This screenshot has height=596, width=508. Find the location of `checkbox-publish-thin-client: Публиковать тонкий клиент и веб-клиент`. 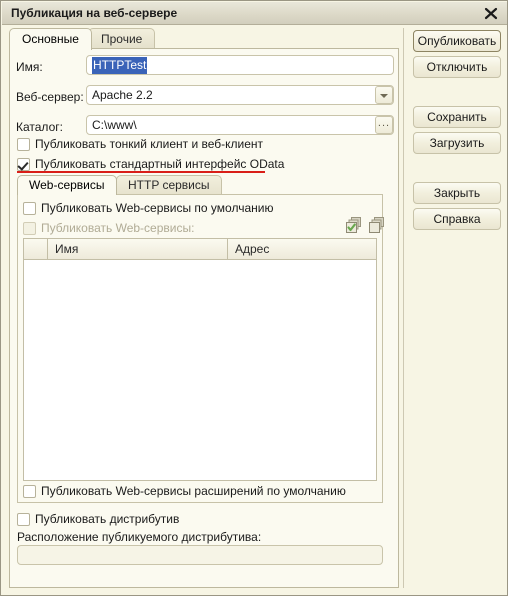

checkbox-publish-thin-client: Публиковать тонкий клиент и веб-клиент is located at coordinates (140, 144).